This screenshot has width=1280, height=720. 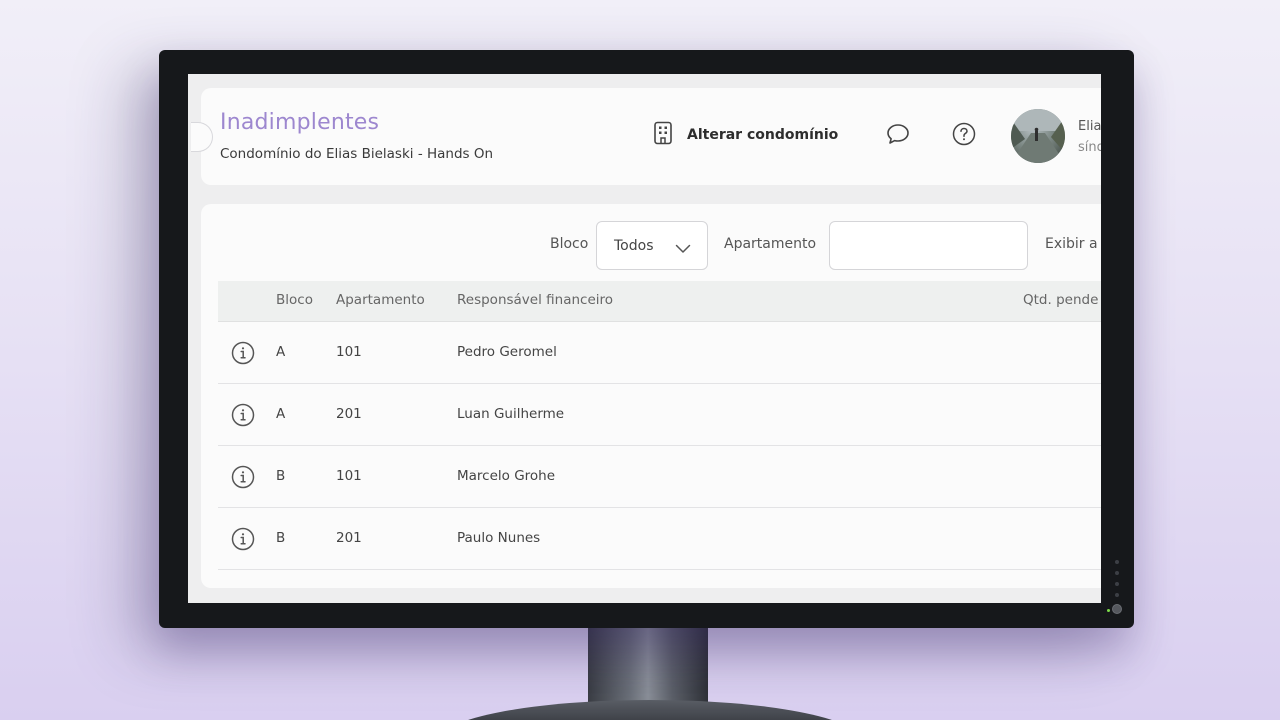 What do you see at coordinates (1117, 609) in the screenshot?
I see `power-button` at bounding box center [1117, 609].